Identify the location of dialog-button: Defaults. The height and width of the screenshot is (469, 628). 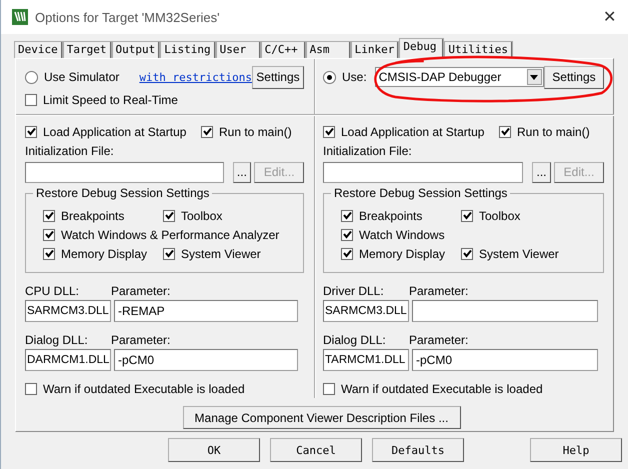
(418, 450).